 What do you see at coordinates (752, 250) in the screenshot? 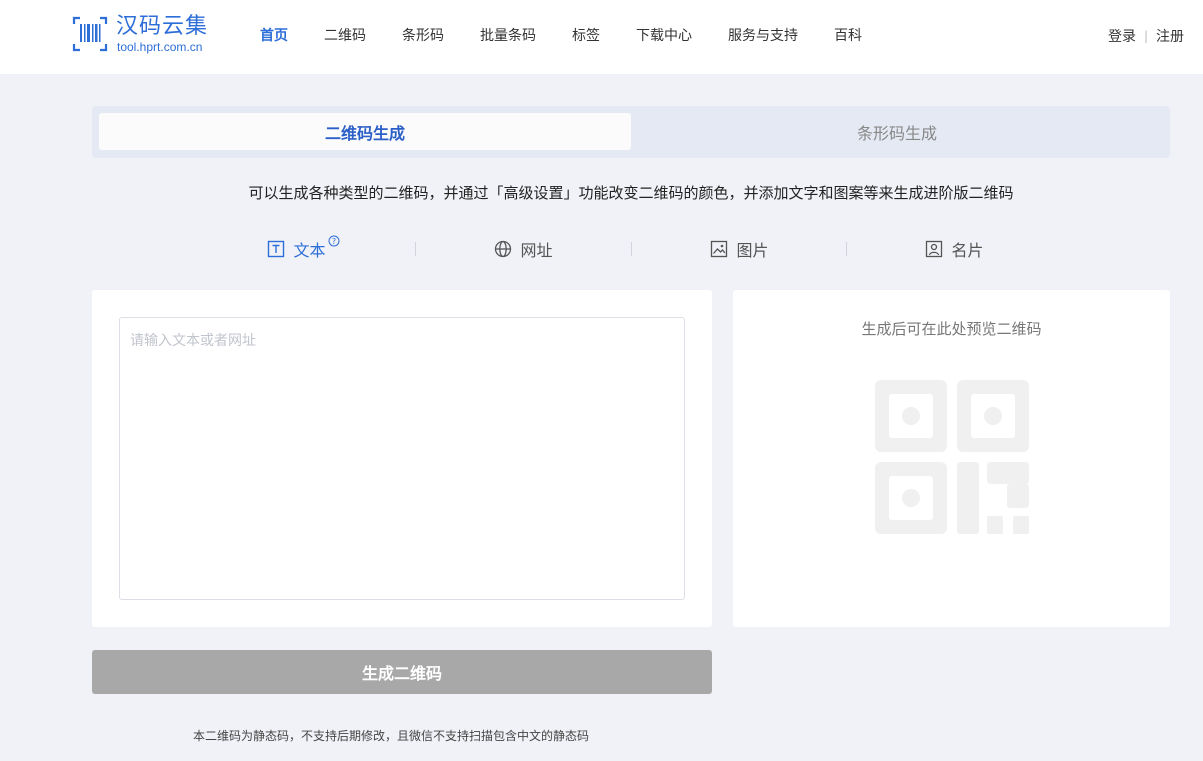
I see `type-tab-image-label: 图片` at bounding box center [752, 250].